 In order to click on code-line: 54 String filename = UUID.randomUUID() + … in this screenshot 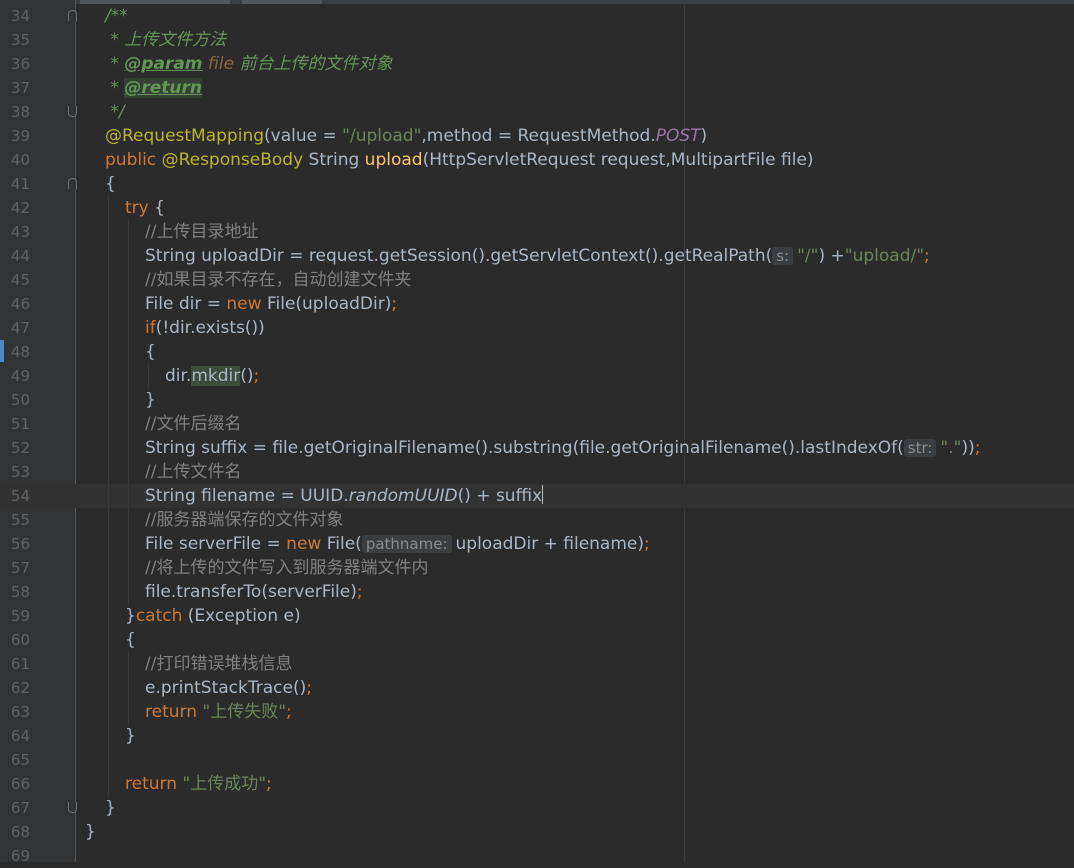, I will do `click(537, 496)`.